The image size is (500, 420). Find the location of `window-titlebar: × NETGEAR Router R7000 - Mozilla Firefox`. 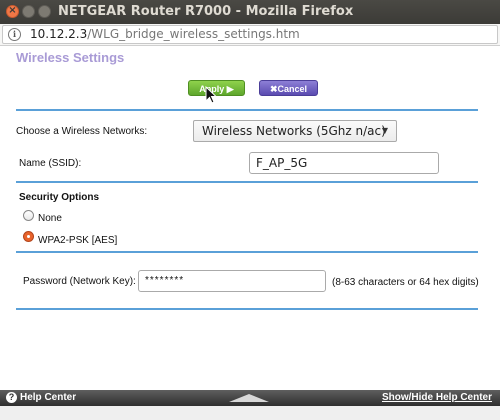

window-titlebar: × NETGEAR Router R7000 - Mozilla Firefox is located at coordinates (250, 12).